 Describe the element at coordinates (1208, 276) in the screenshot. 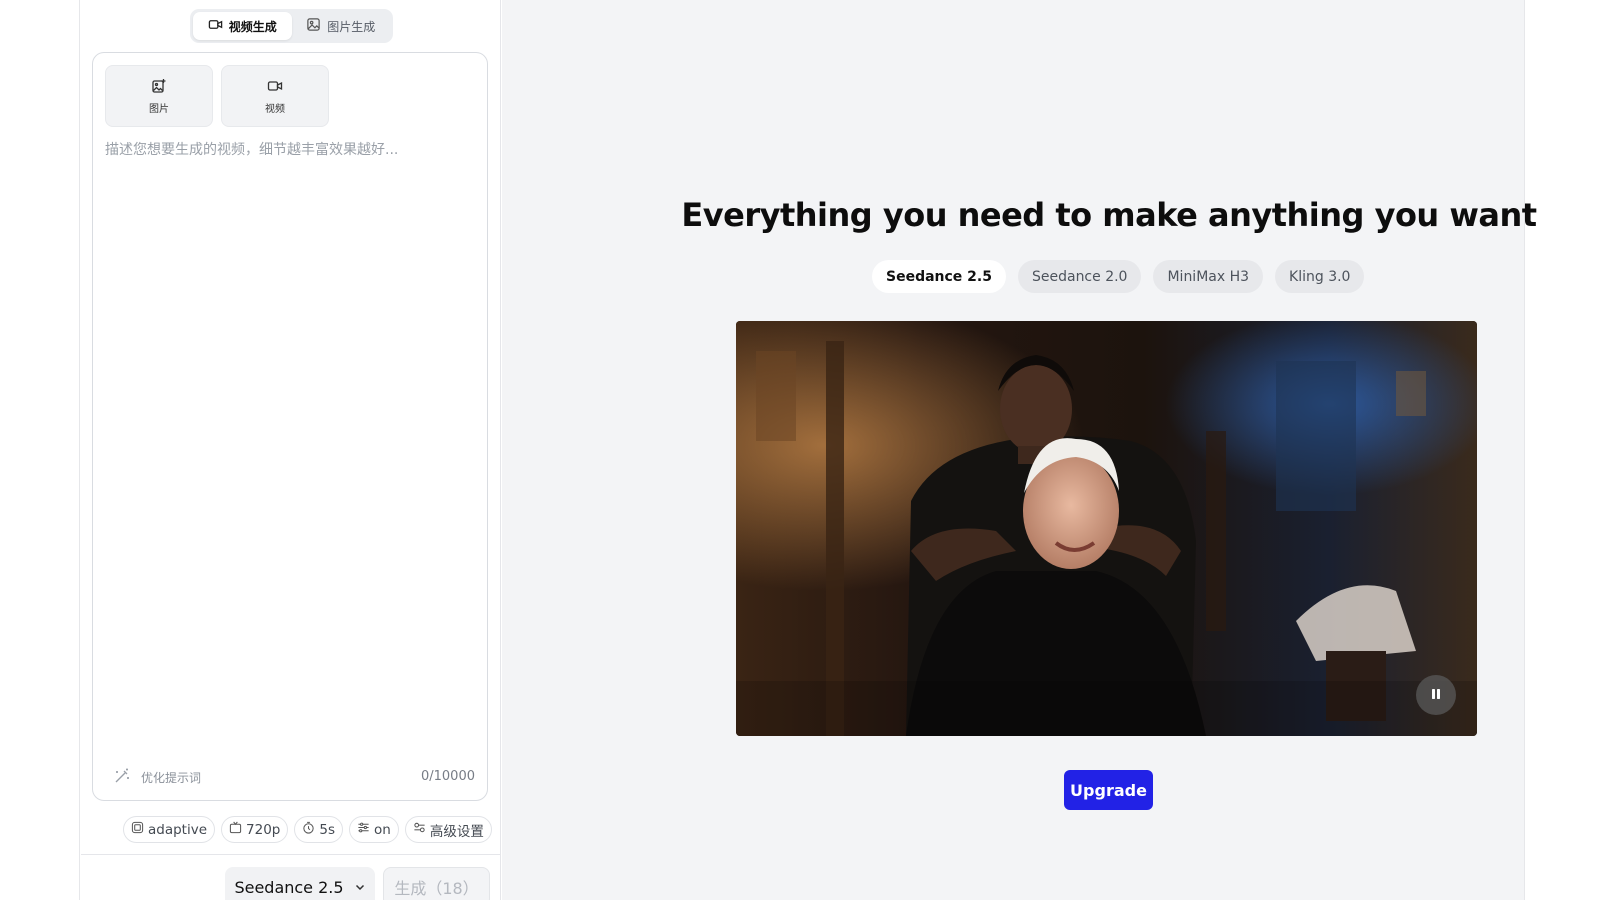

I see `model-tab-minimax-h3: MiniMax H3` at that location.